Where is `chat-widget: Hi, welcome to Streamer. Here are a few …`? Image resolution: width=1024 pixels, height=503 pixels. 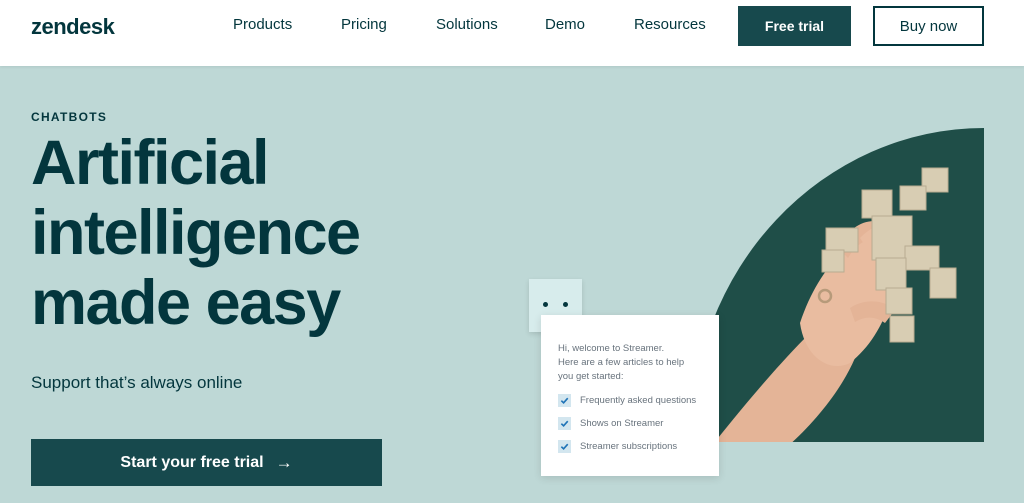 chat-widget: Hi, welcome to Streamer. Here are a few … is located at coordinates (630, 395).